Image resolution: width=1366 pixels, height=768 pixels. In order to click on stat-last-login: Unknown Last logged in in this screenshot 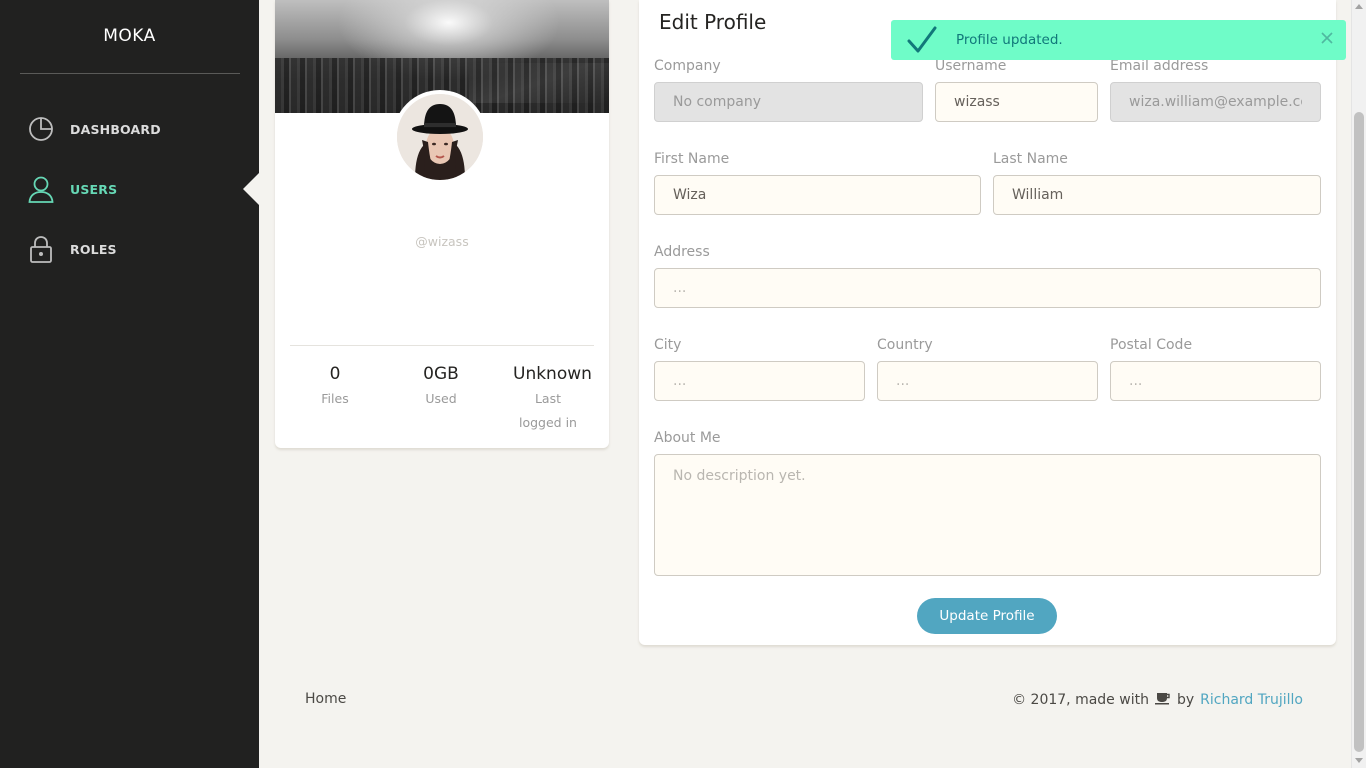, I will do `click(552, 399)`.